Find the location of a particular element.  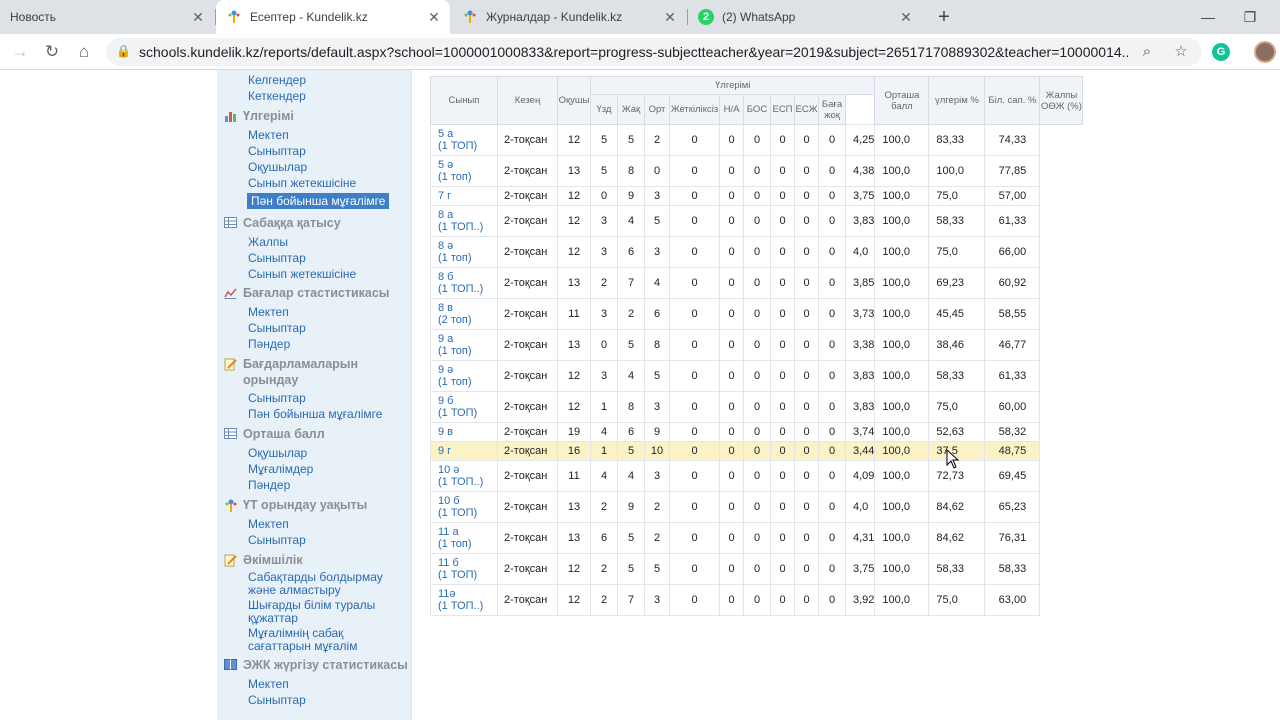

sidebar-link: Жалпы is located at coordinates (314, 242).